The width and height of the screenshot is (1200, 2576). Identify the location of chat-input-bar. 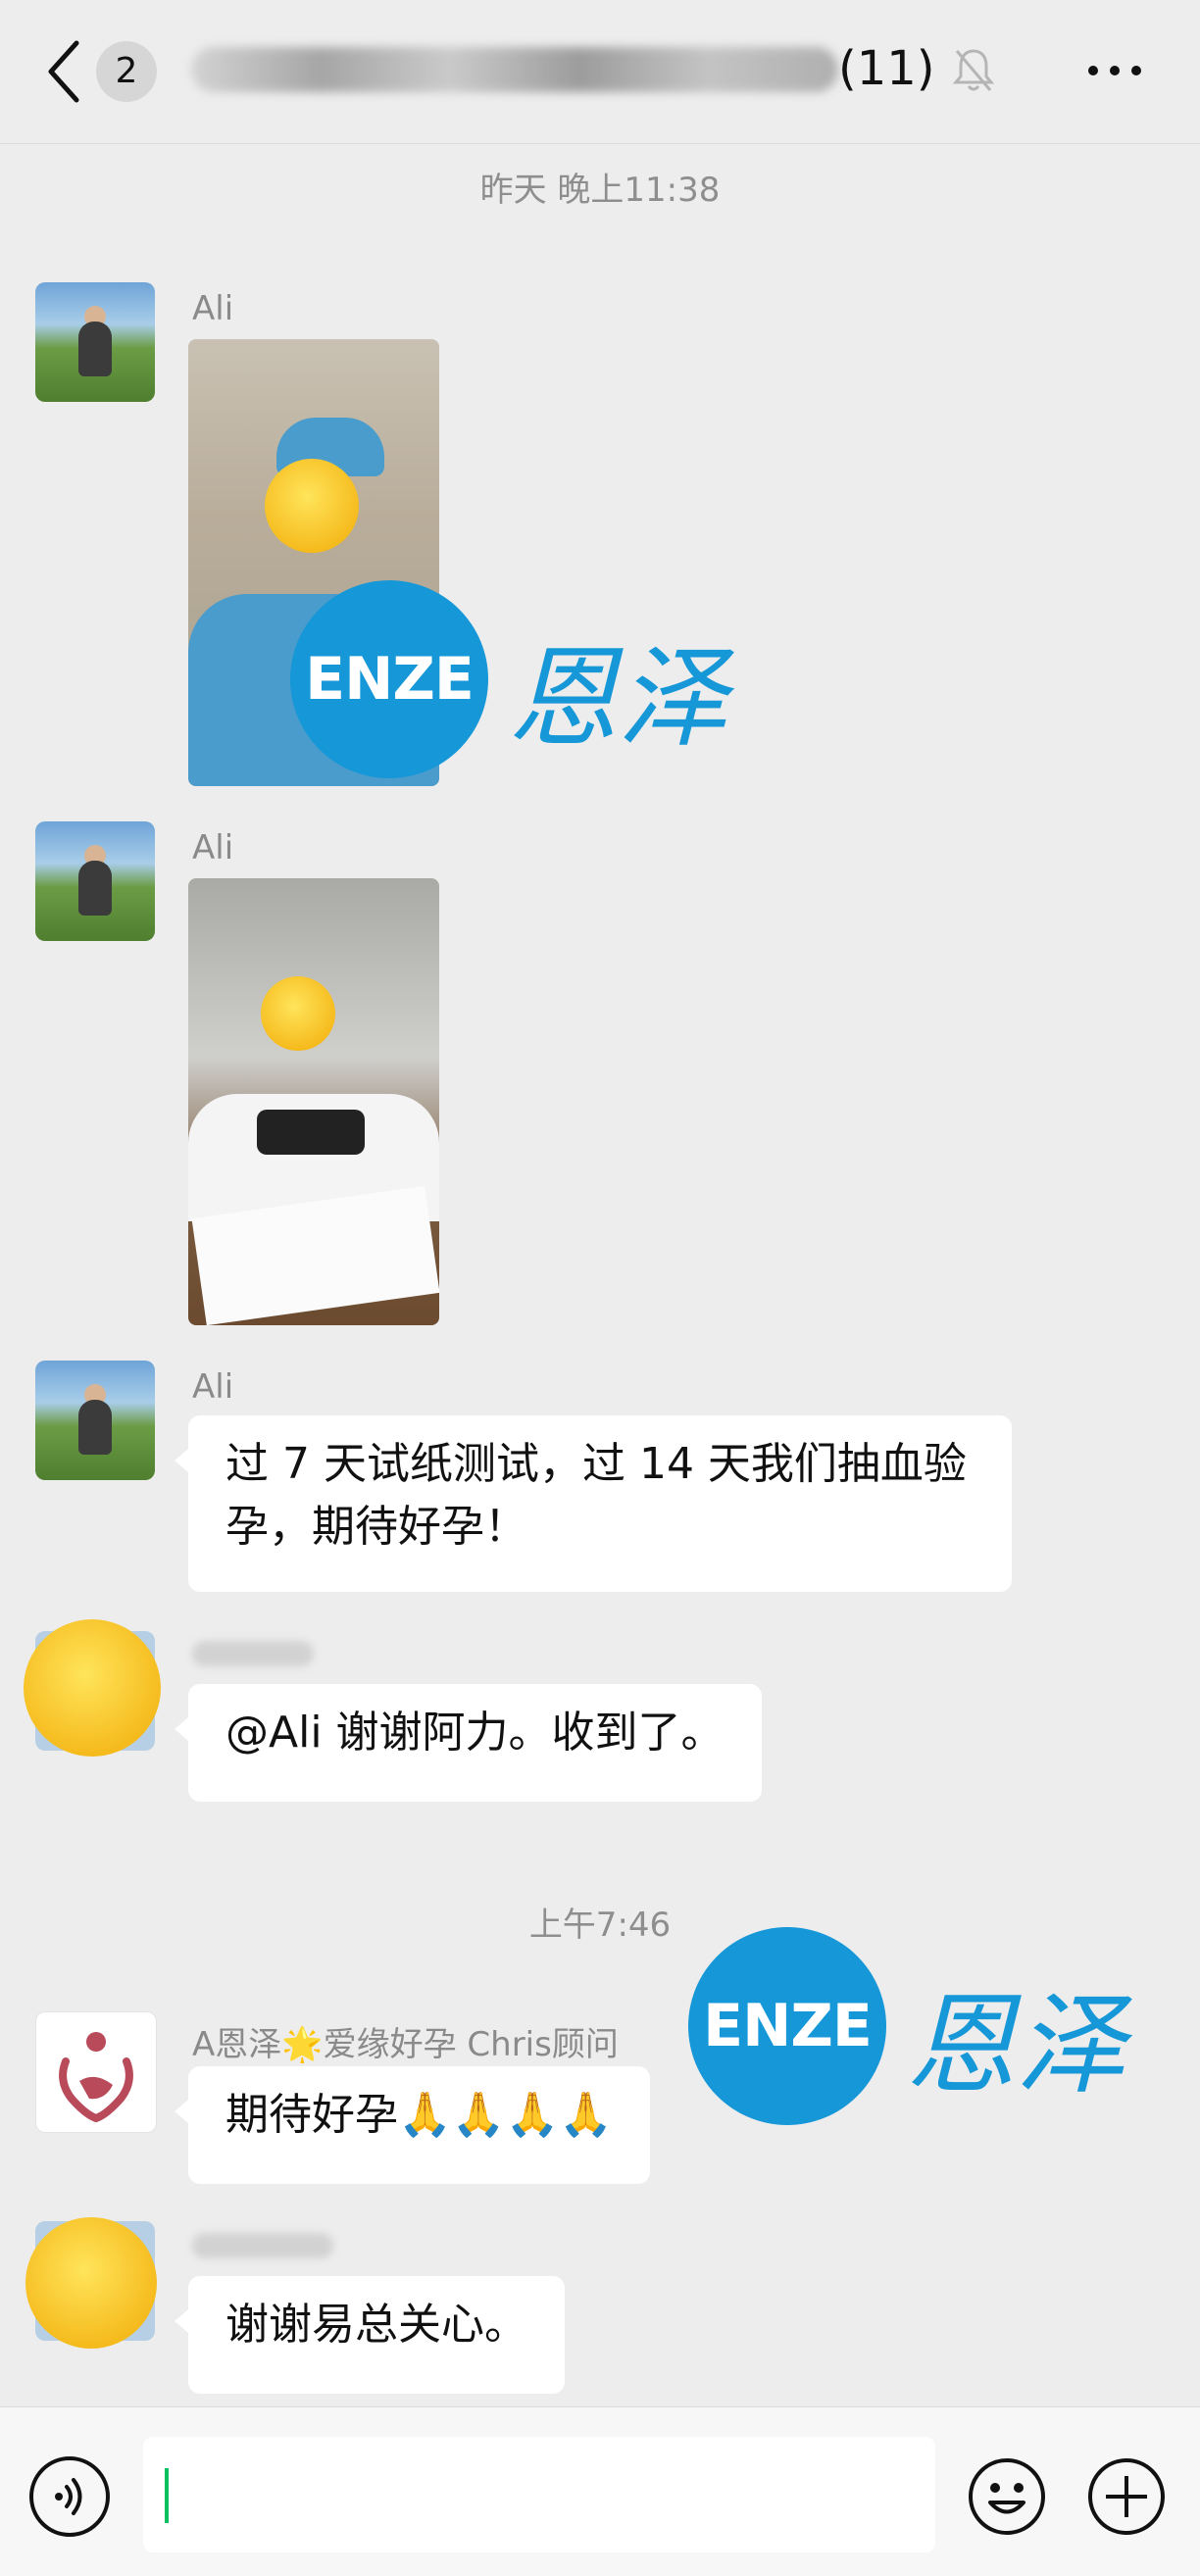
(600, 2491).